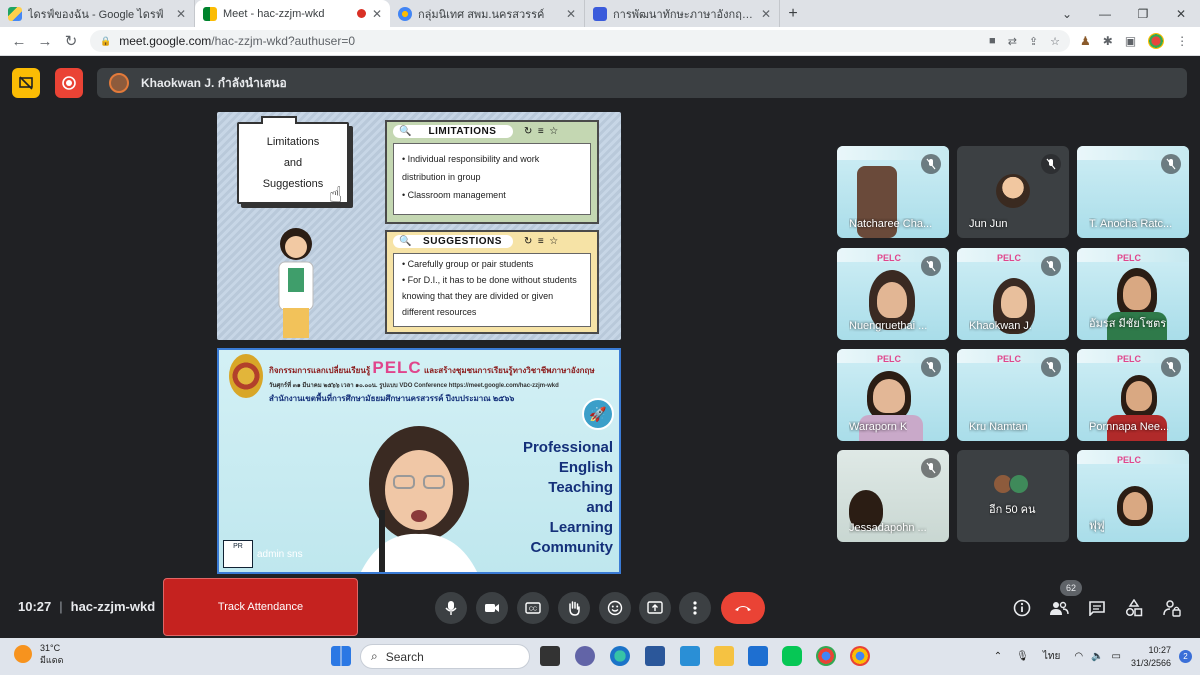  What do you see at coordinates (682, 13) in the screenshot?
I see `tab-english-development: การพัฒนาทักษะภาษาอังกฤษ English ✕` at bounding box center [682, 13].